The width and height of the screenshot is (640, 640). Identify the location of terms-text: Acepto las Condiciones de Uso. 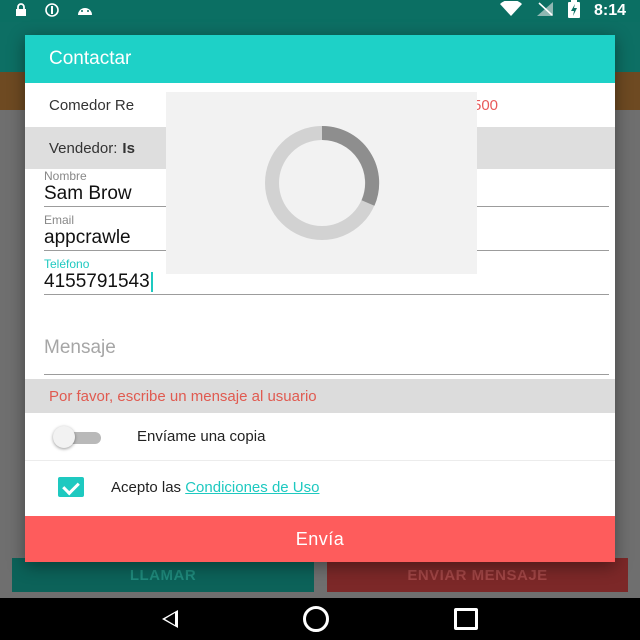
(215, 487).